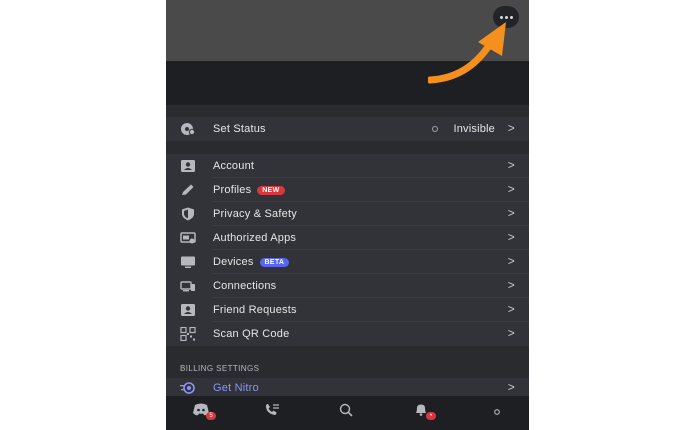 This screenshot has height=430, width=700. Describe the element at coordinates (188, 310) in the screenshot. I see `friend-requests-icon` at that location.